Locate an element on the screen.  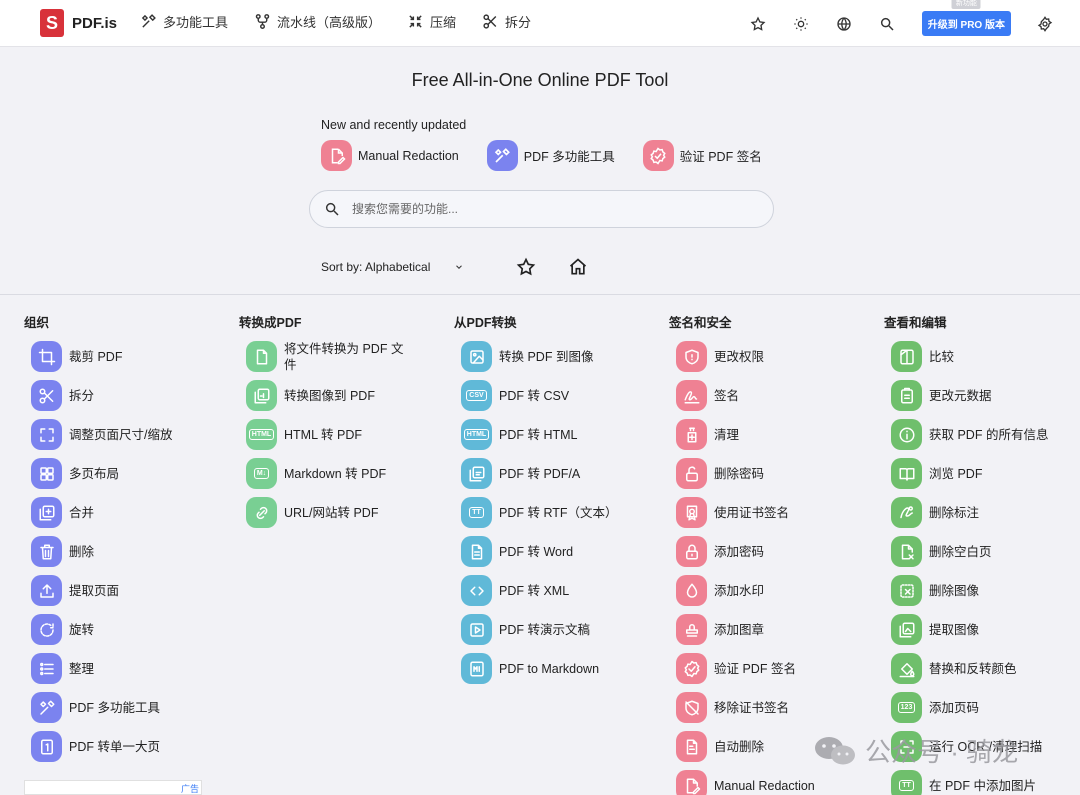
auto-redact-icon is located at coordinates (691, 746).